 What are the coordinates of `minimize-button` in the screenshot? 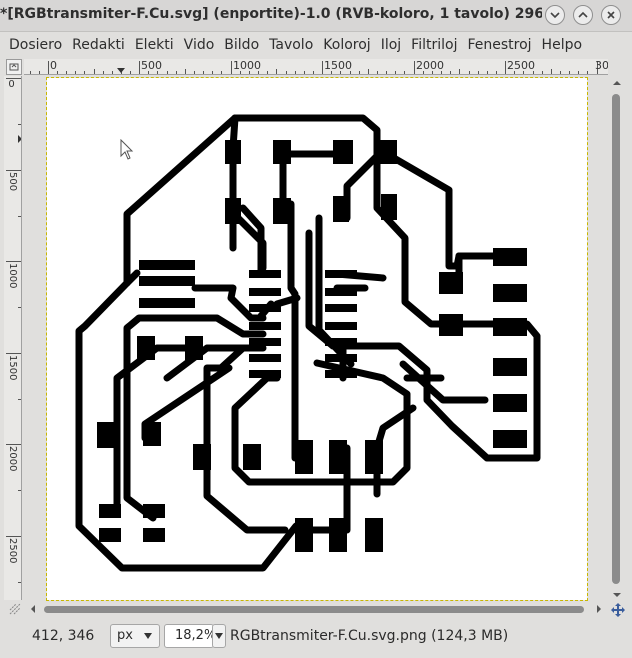 It's located at (555, 15).